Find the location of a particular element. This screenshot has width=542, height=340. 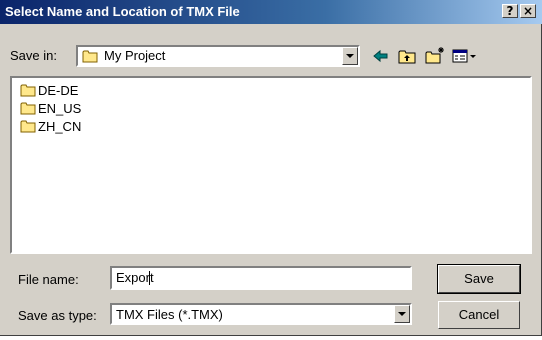

up-folder-icon is located at coordinates (407, 57).